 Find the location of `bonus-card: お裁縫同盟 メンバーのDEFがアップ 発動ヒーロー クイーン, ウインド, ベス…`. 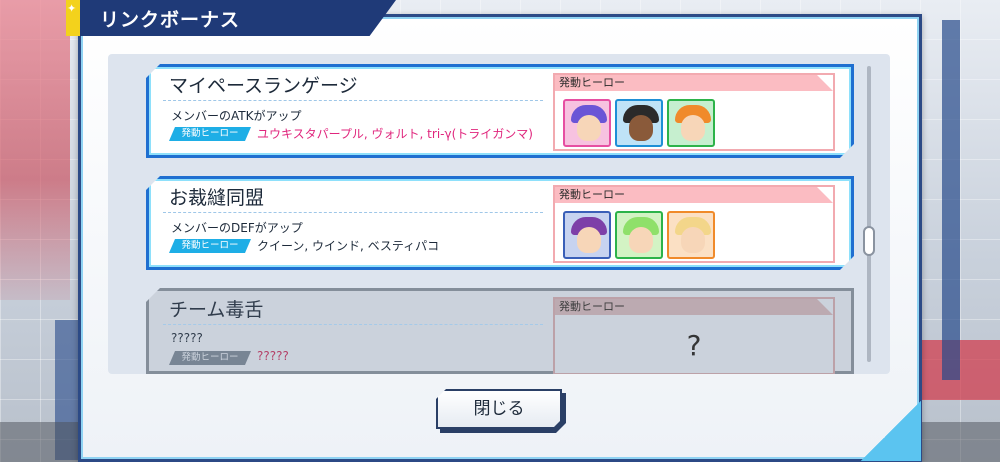

bonus-card: お裁縫同盟 メンバーのDEFがアップ 発動ヒーロー クイーン, ウインド, ベス… is located at coordinates (500, 223).